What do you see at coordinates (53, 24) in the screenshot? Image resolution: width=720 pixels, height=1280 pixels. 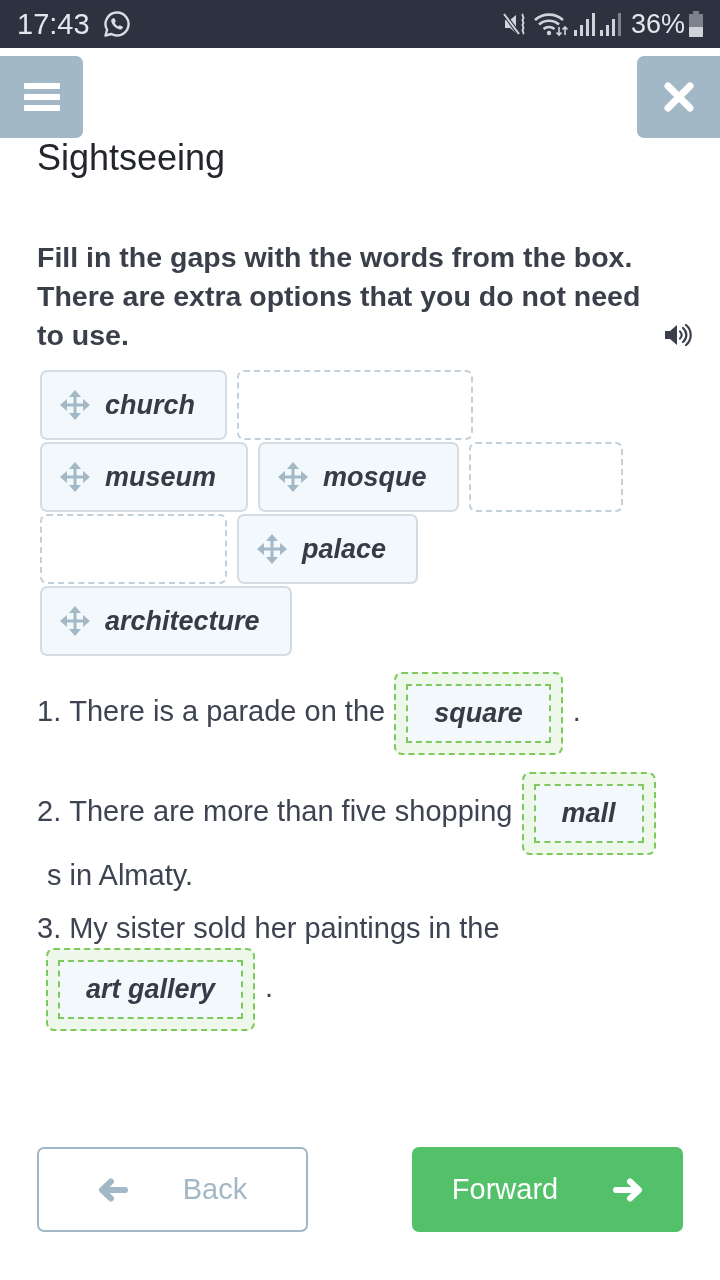 I see `status-time: 17:43` at bounding box center [53, 24].